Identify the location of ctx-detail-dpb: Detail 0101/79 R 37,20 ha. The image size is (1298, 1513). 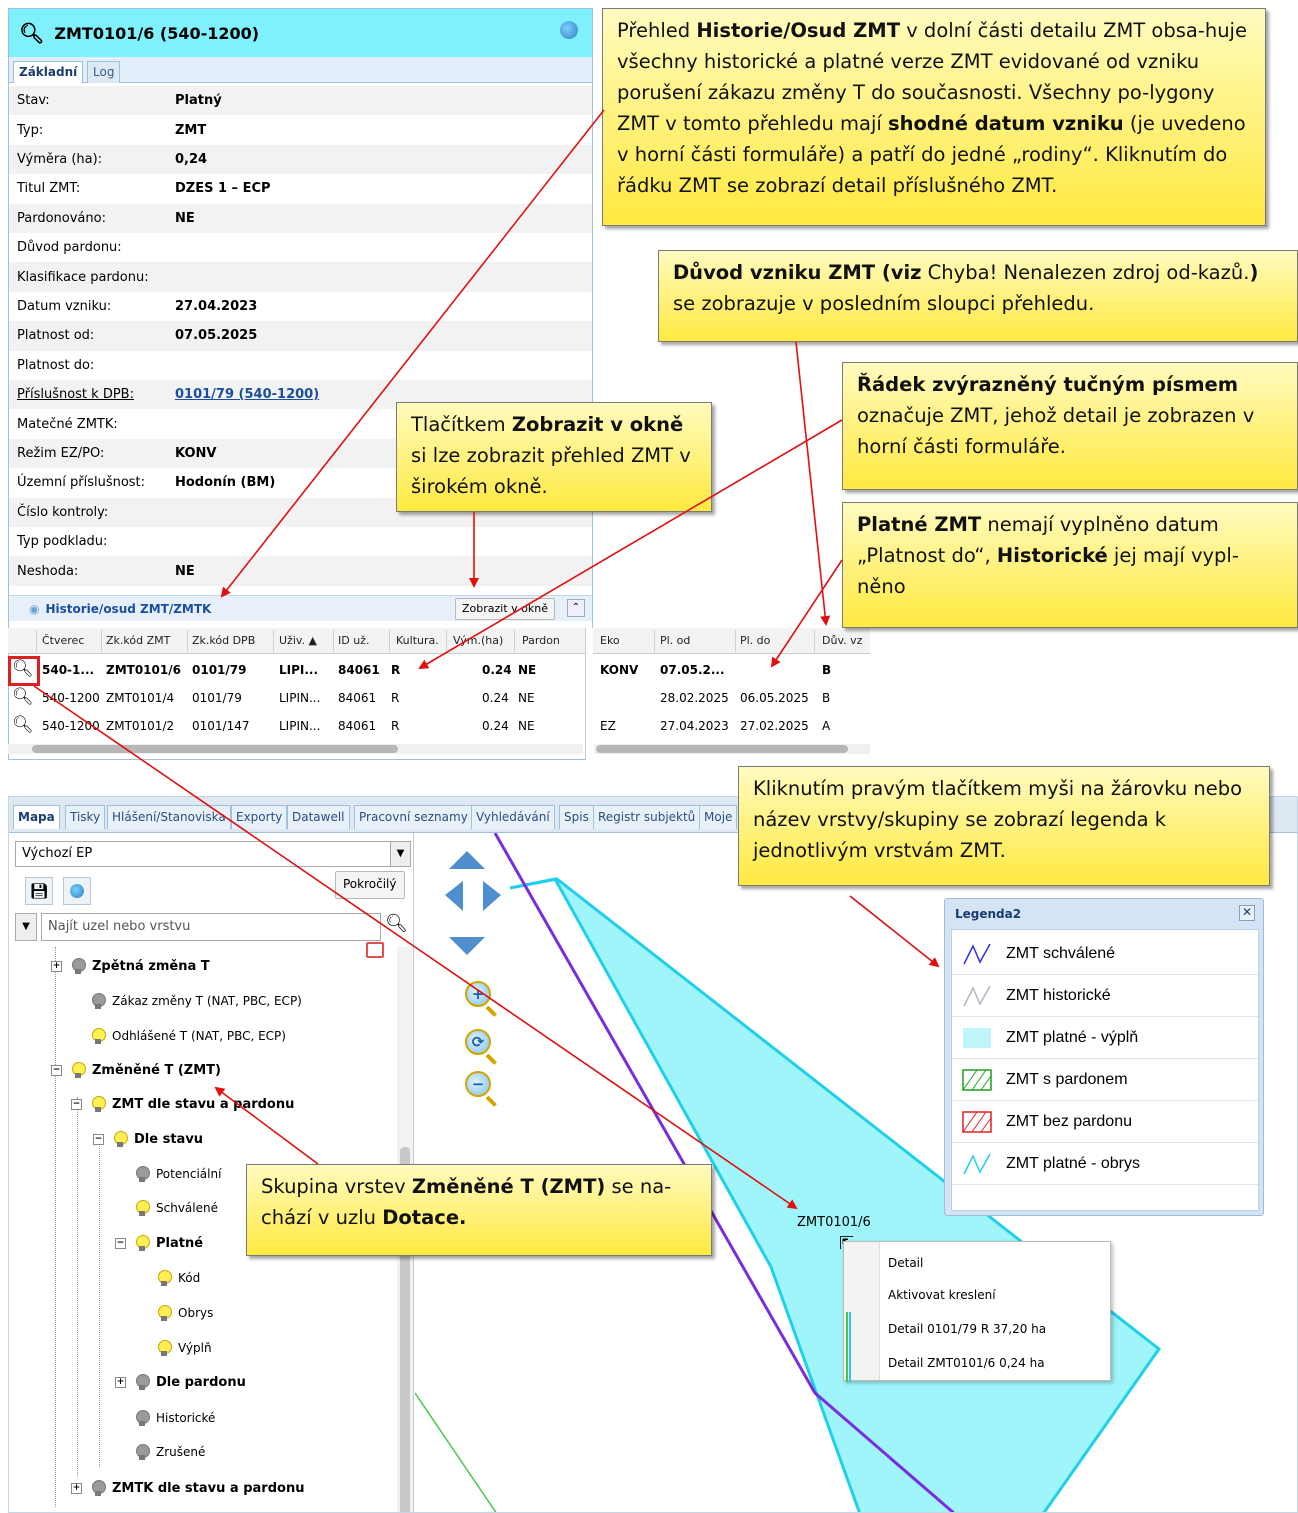
(967, 1329).